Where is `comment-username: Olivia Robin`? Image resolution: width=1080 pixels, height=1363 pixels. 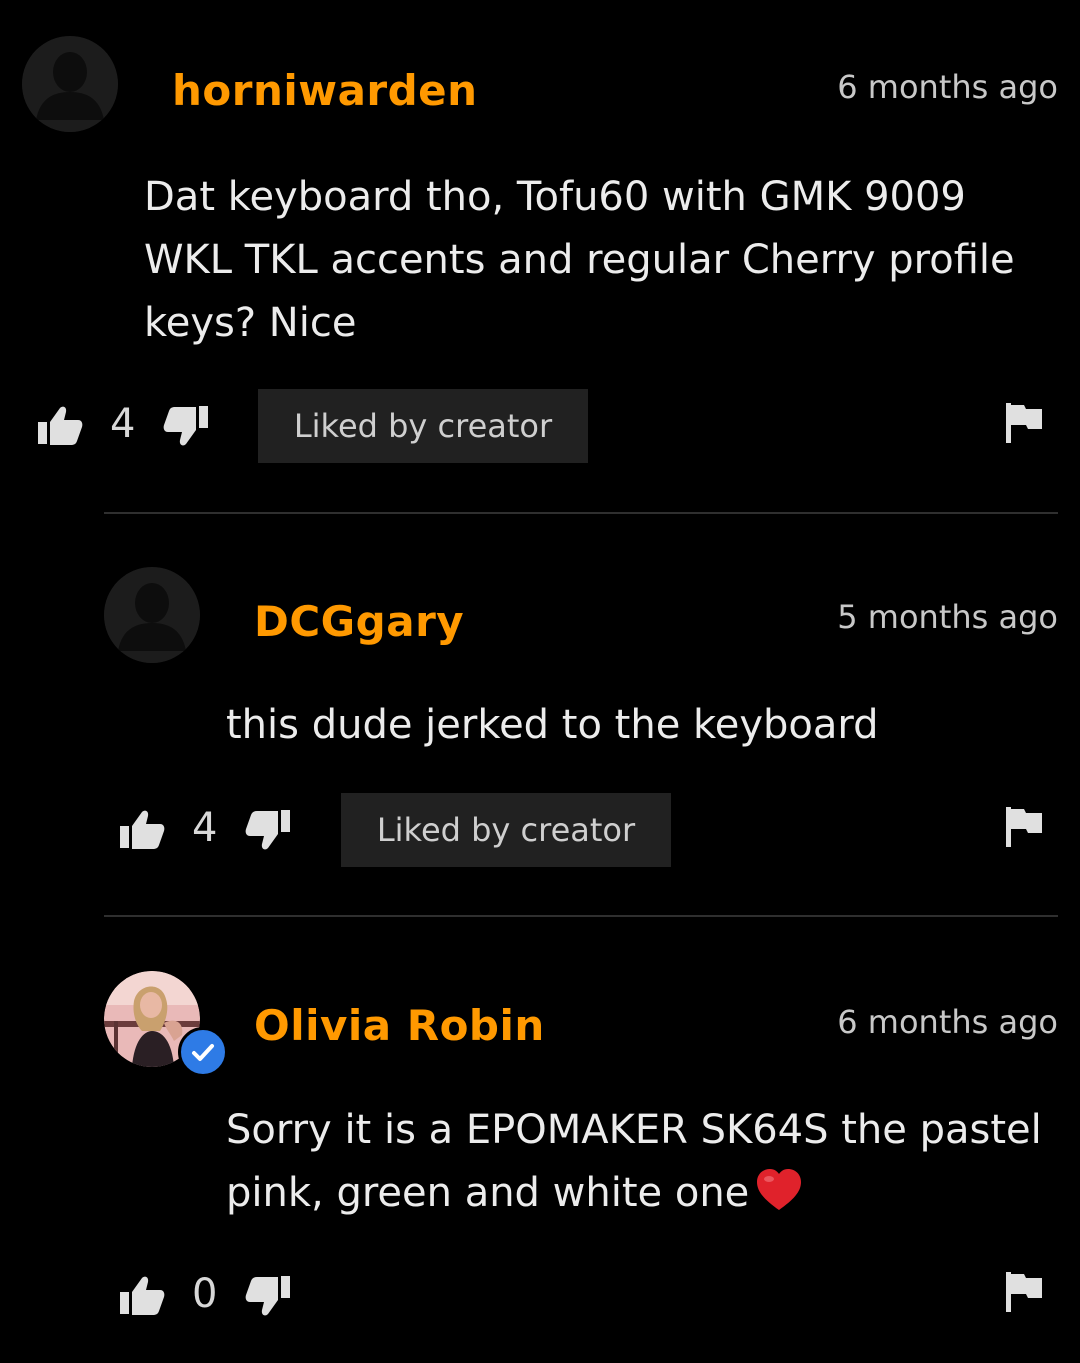
comment-username: Olivia Robin is located at coordinates (399, 1025).